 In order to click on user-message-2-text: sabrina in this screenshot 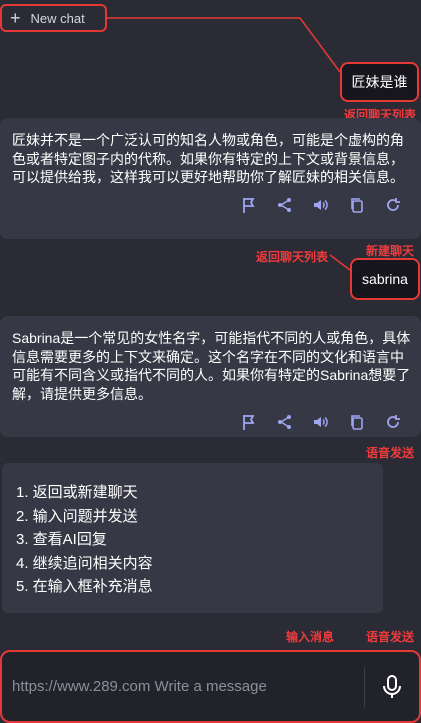, I will do `click(385, 279)`.